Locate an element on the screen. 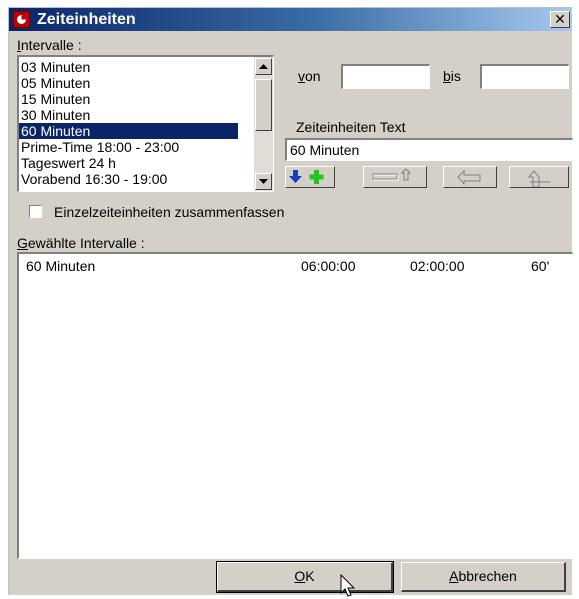 Image resolution: width=579 pixels, height=599 pixels. cancel-button: Abbrechen is located at coordinates (483, 577).